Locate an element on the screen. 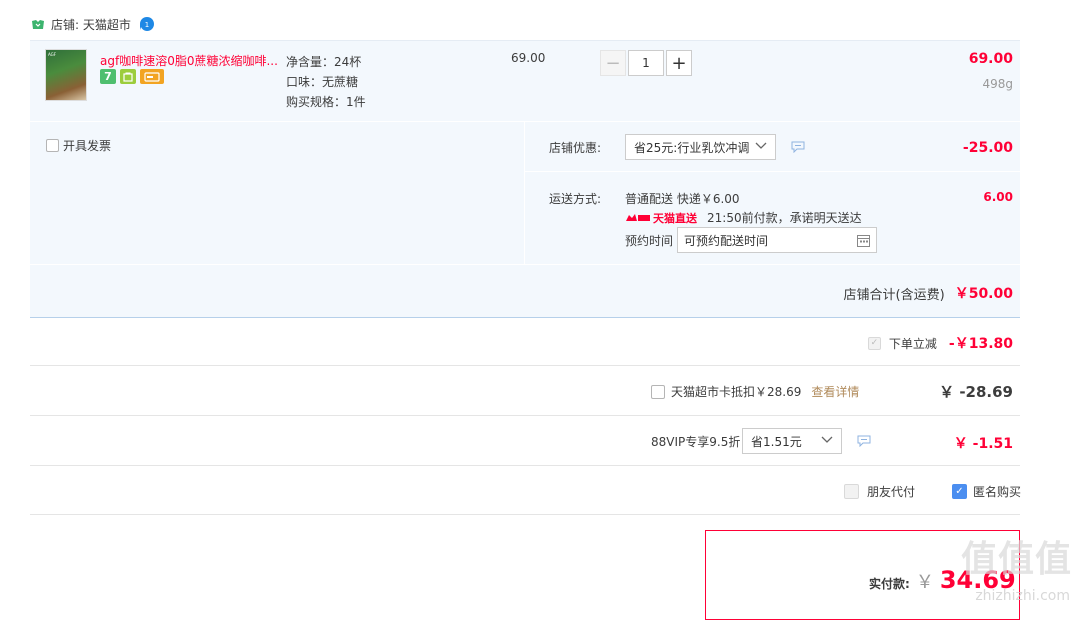 The height and width of the screenshot is (620, 1082). vip-discount-value: 省1.51元 is located at coordinates (776, 441).